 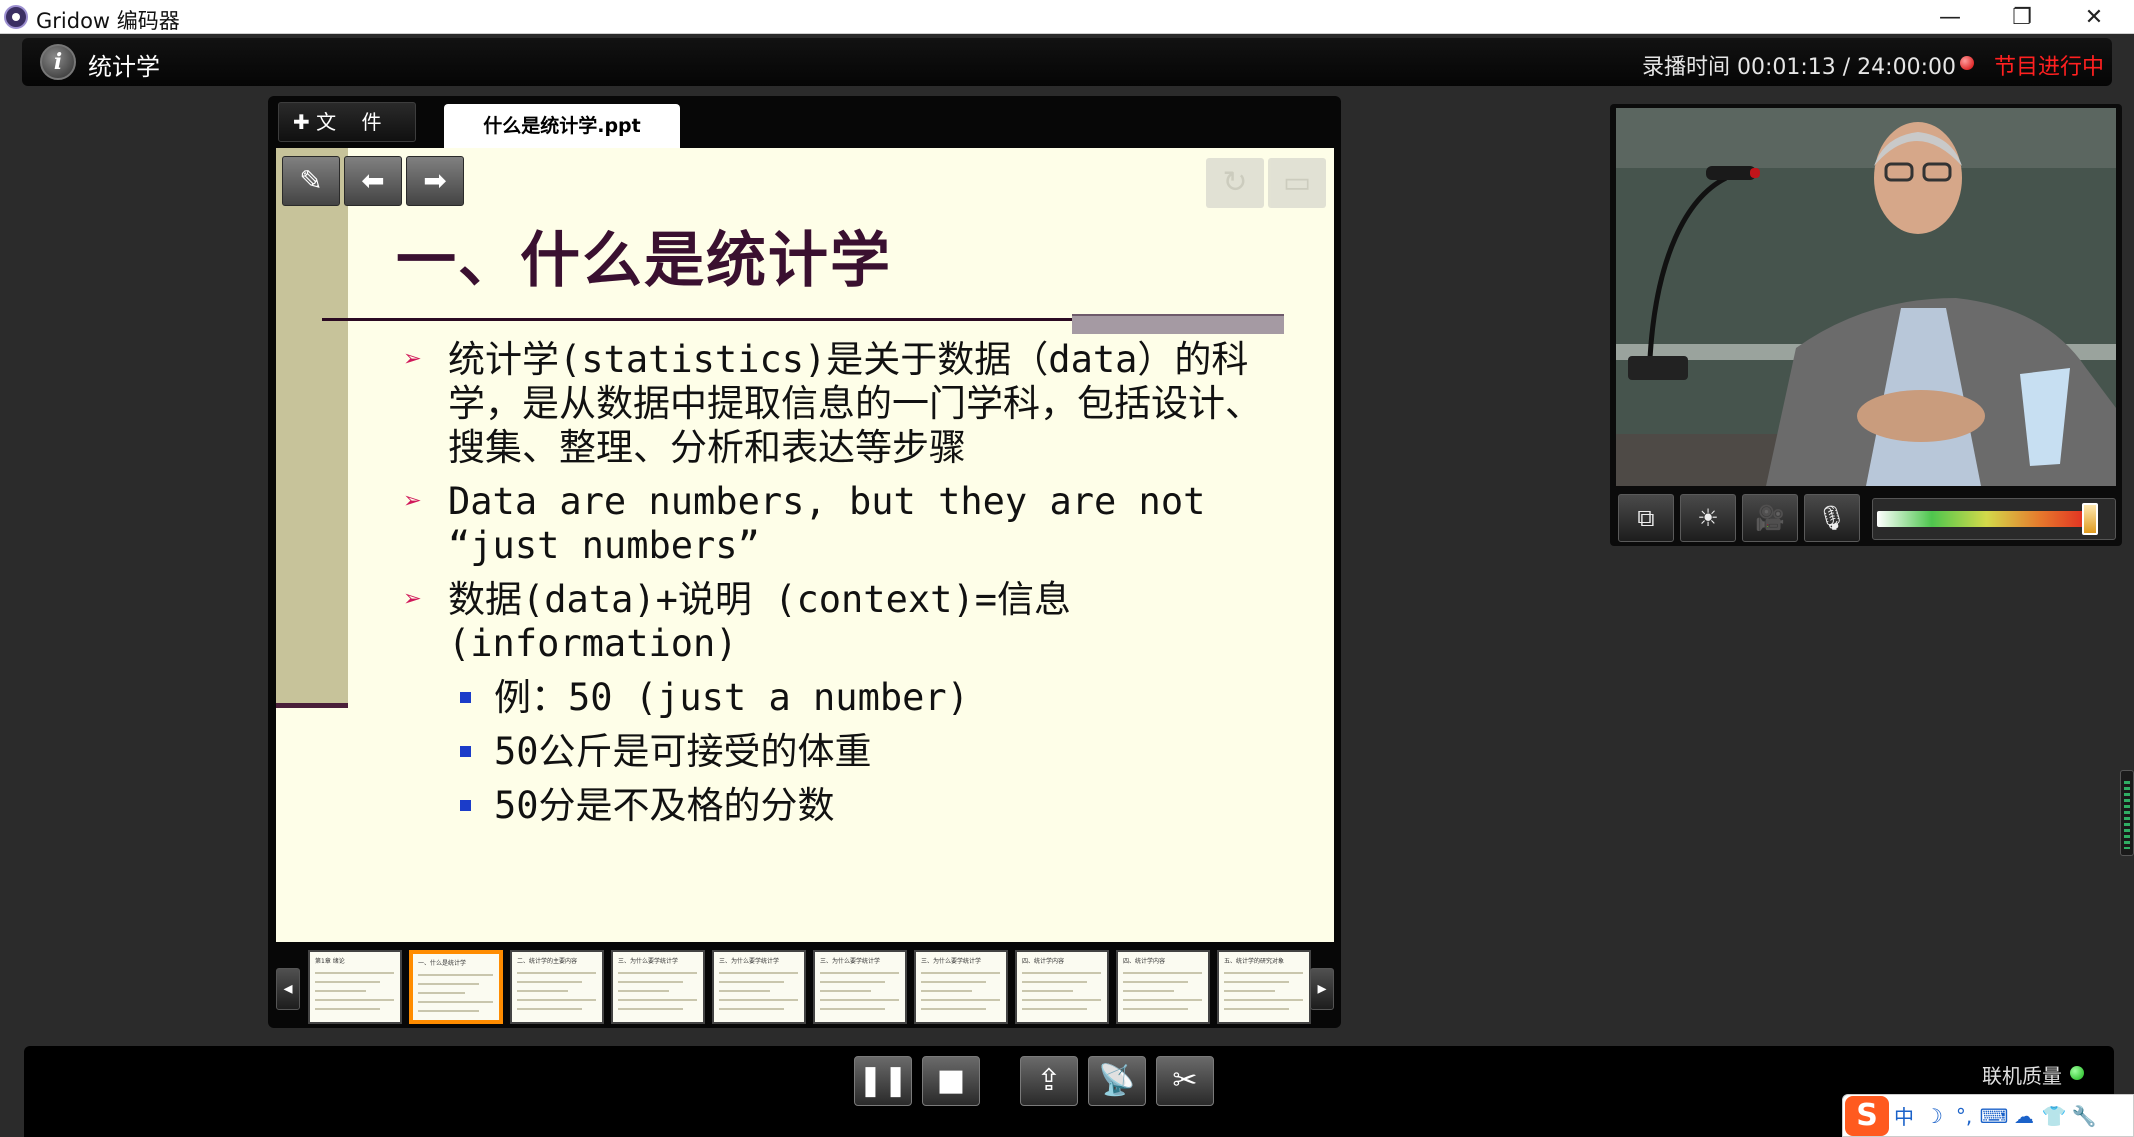 I want to click on previous-slide-button: ⬅, so click(x=373, y=181).